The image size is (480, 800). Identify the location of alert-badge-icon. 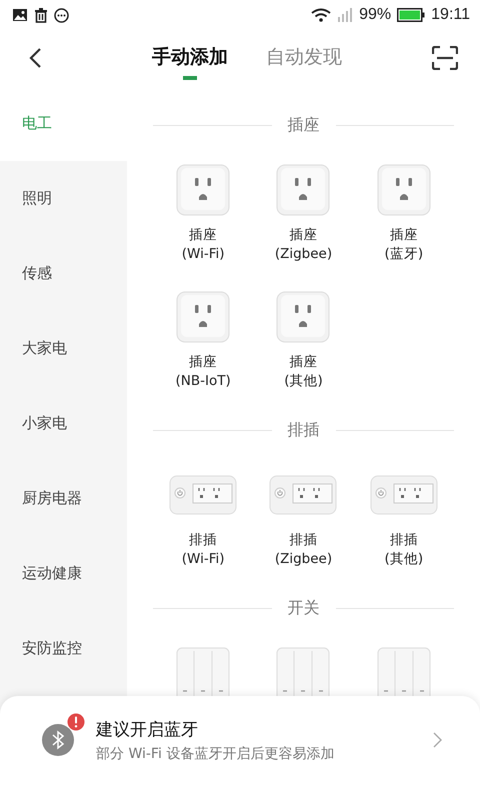
(76, 722).